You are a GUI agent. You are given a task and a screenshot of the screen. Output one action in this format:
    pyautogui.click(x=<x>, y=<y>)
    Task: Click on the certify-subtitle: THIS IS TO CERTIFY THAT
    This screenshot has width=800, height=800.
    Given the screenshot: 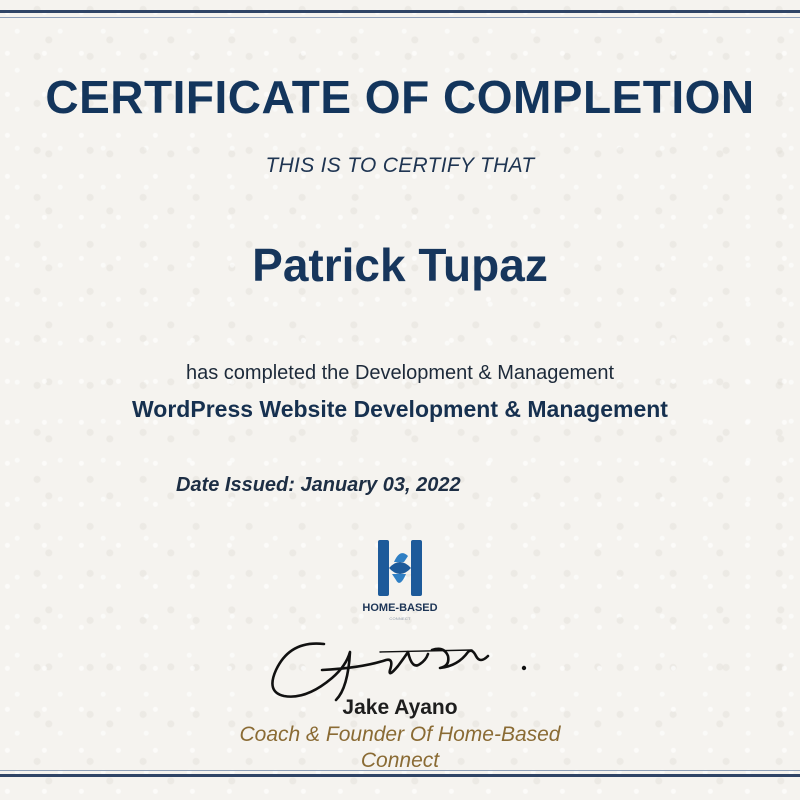 What is the action you would take?
    pyautogui.click(x=400, y=165)
    